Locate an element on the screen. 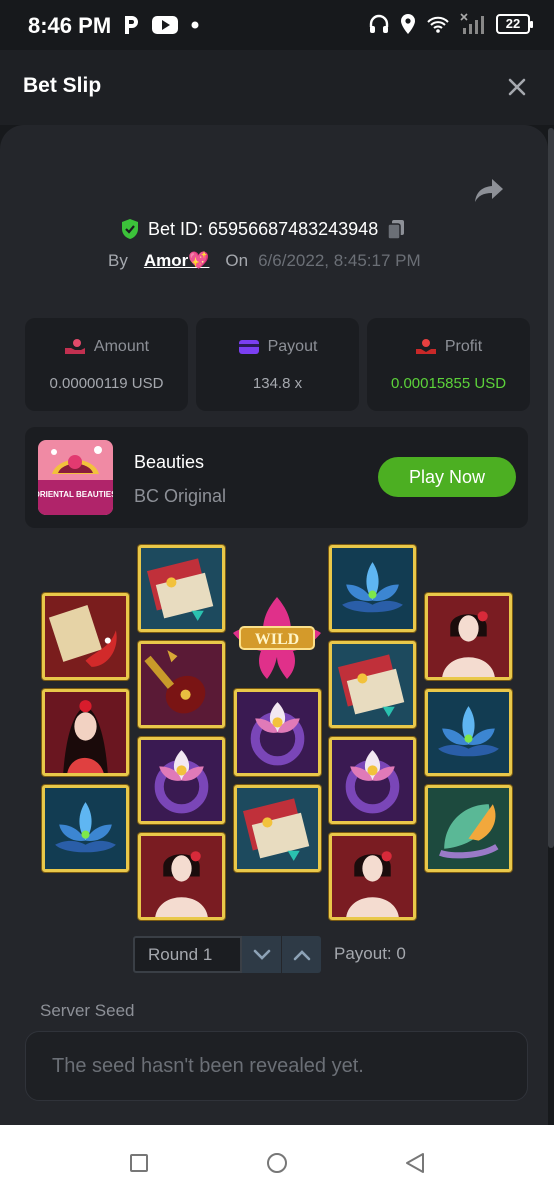 Image resolution: width=554 pixels, height=1200 pixels. recents-icon is located at coordinates (139, 1163).